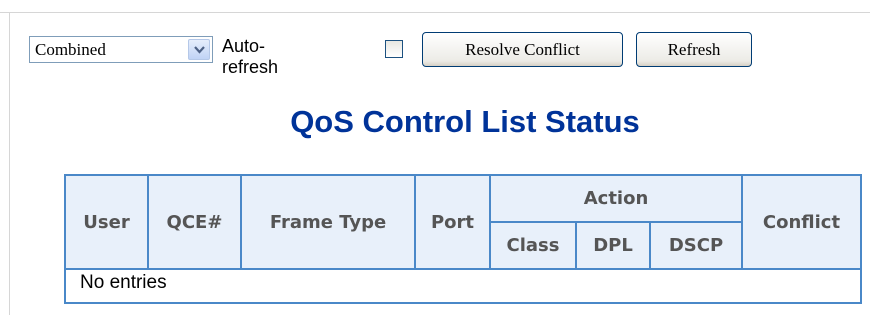  What do you see at coordinates (522, 49) in the screenshot?
I see `resolve-conflict-button: Resolve Conflict` at bounding box center [522, 49].